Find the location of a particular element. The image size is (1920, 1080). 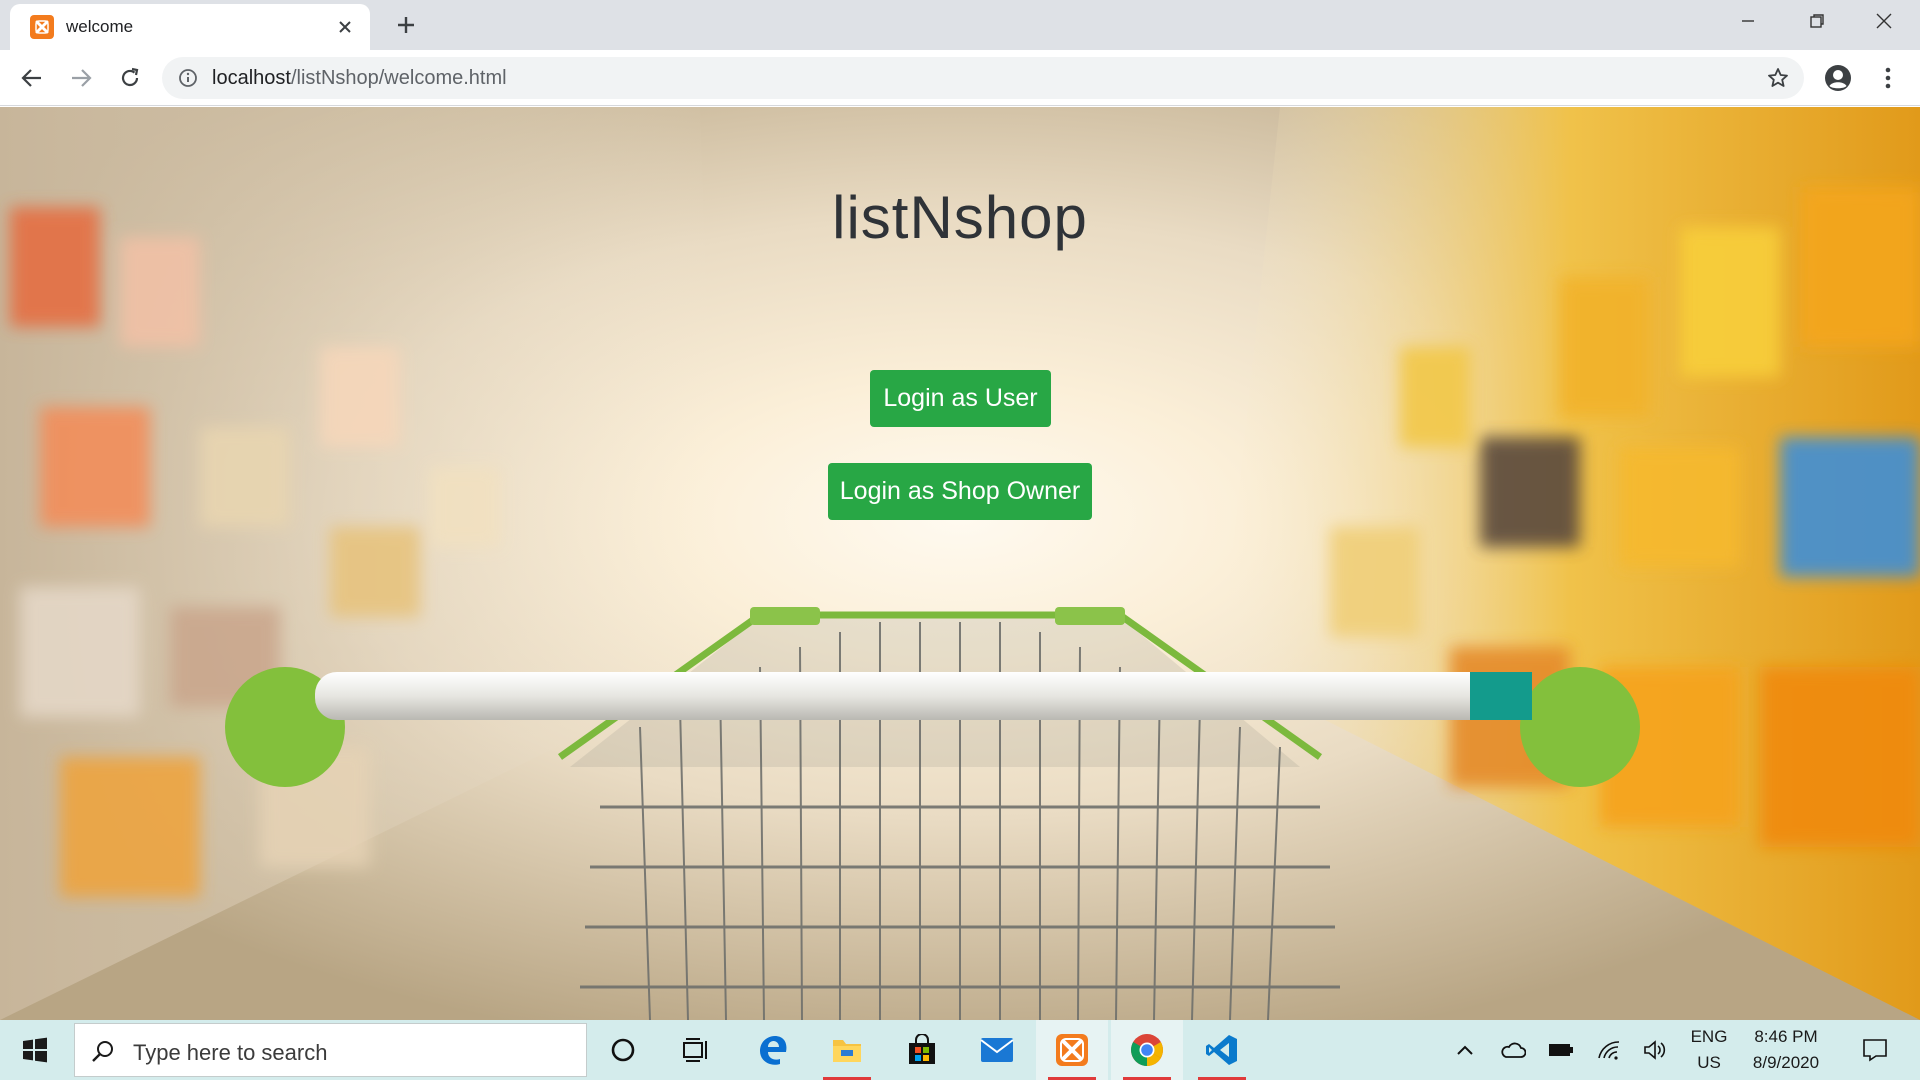

browser-tab: welcome is located at coordinates (190, 27).